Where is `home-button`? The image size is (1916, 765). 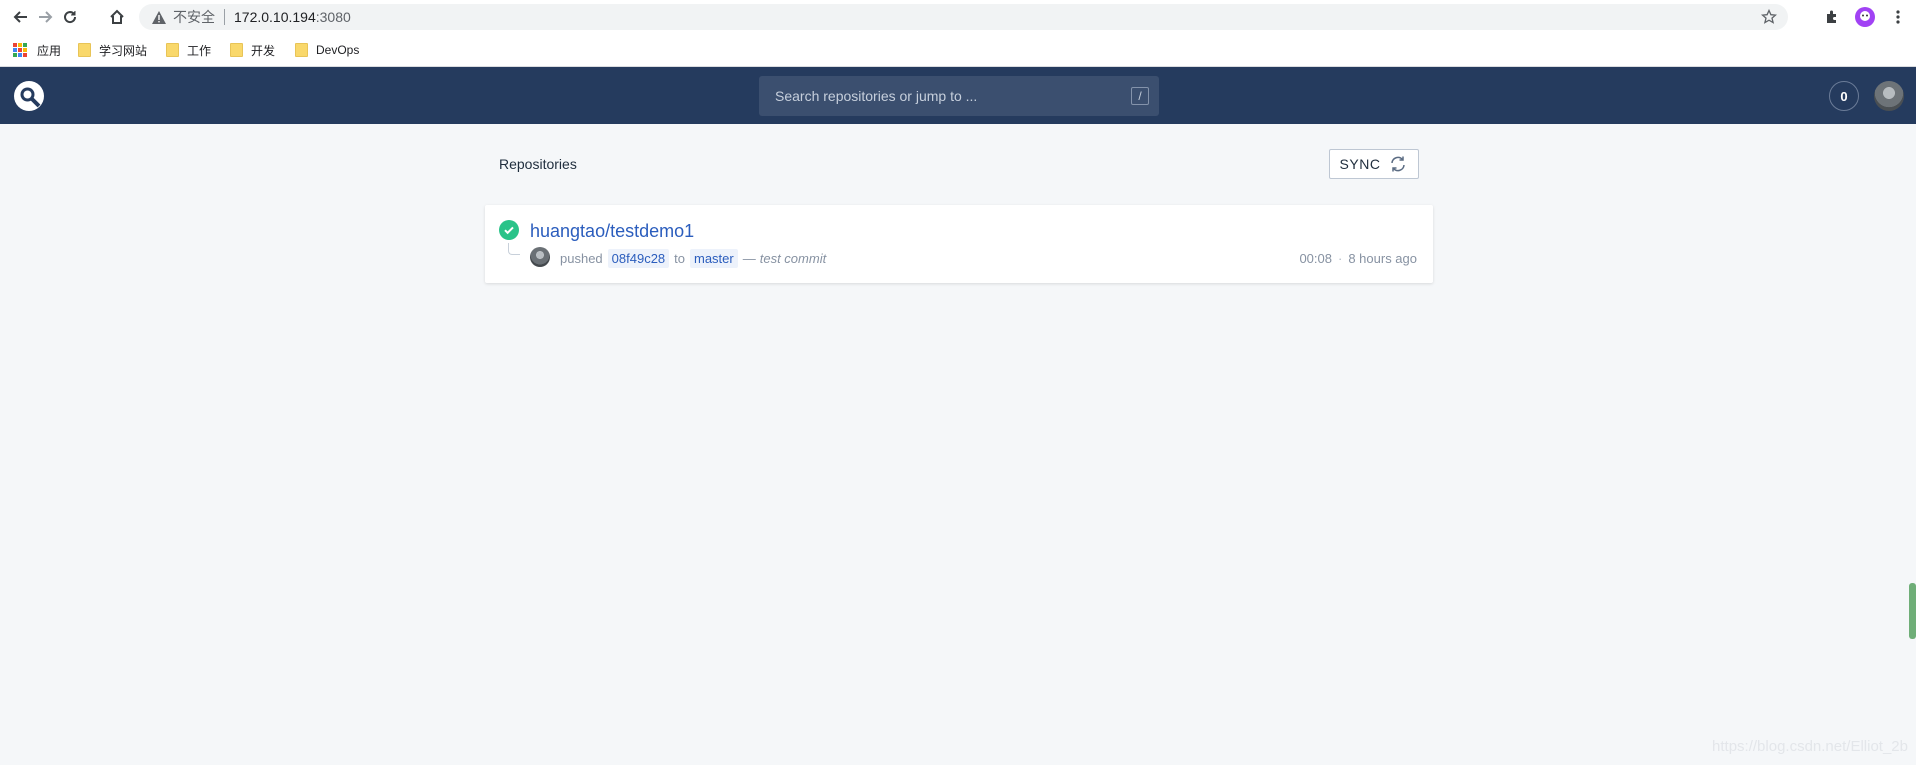 home-button is located at coordinates (117, 17).